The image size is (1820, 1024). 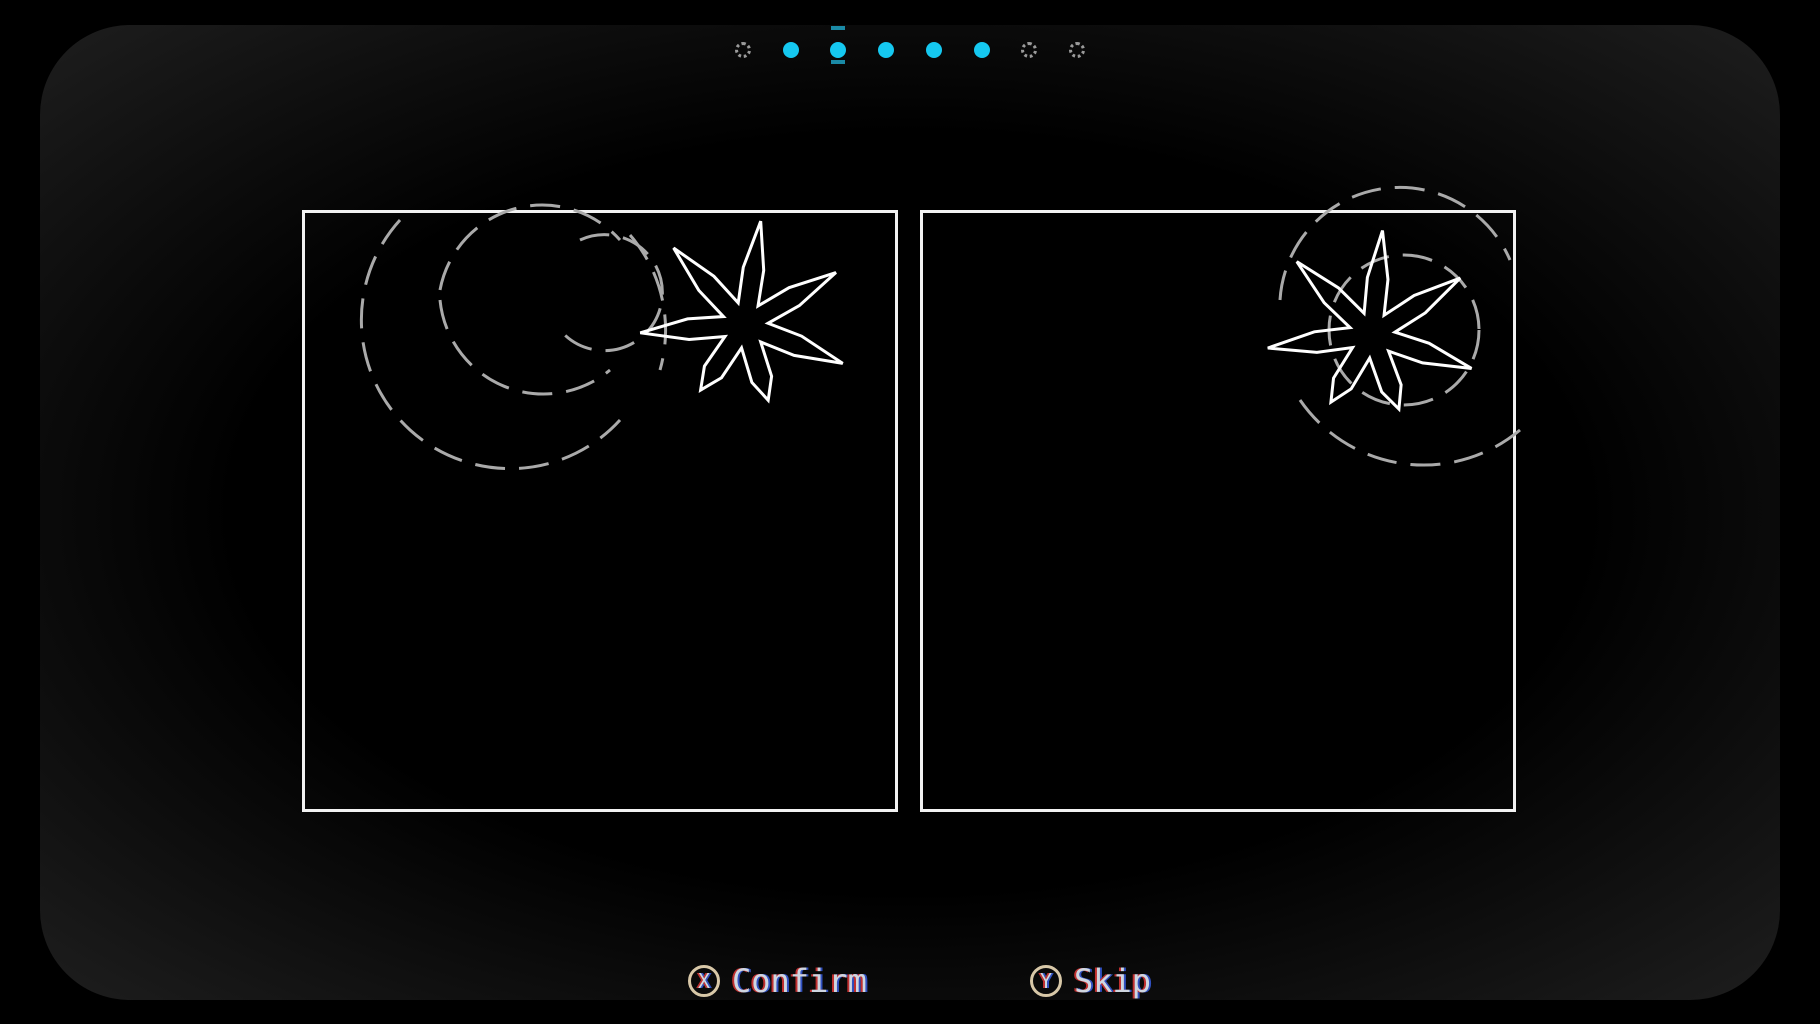 I want to click on skip-hint: Y Skip, so click(x=1090, y=981).